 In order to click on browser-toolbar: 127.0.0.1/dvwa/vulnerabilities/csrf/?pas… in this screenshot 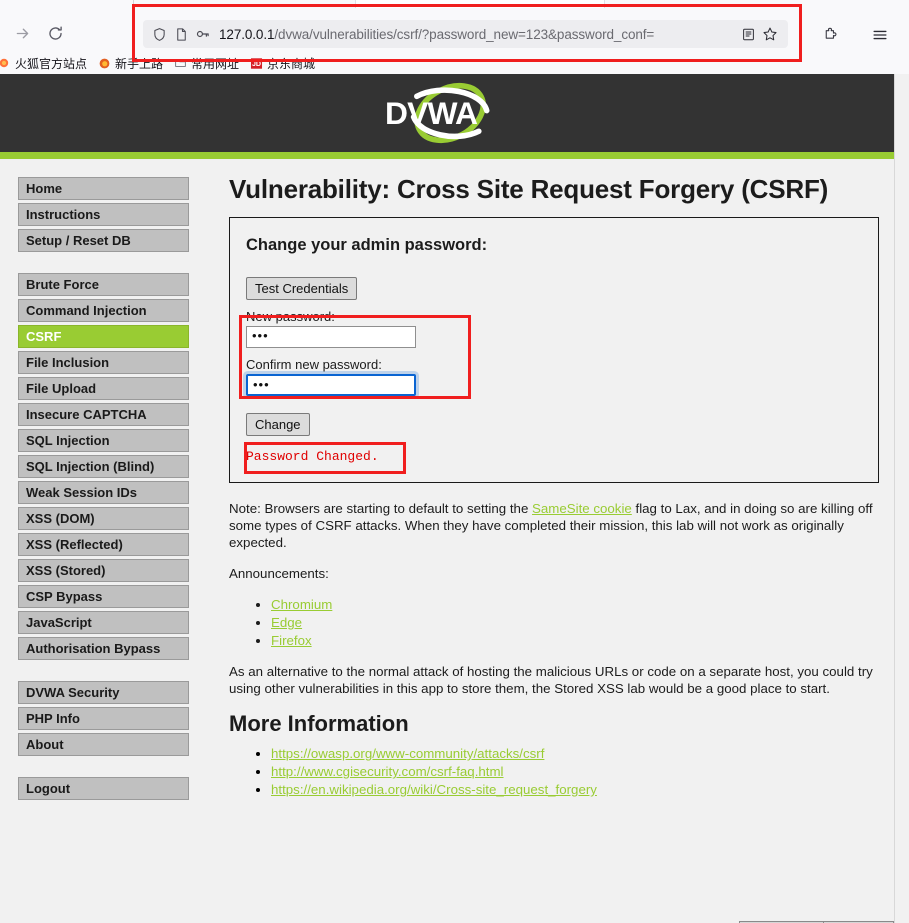, I will do `click(454, 33)`.